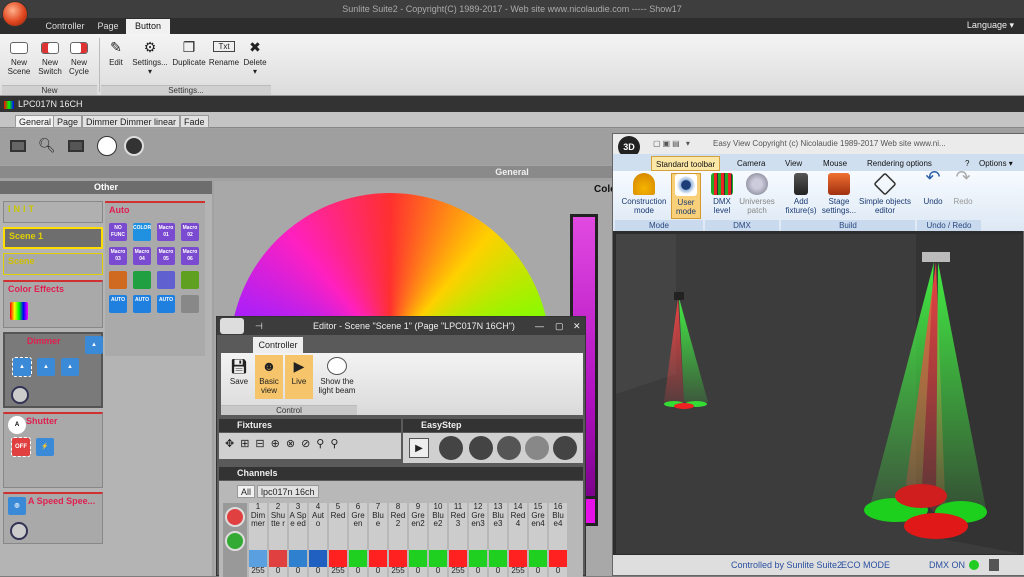 The height and width of the screenshot is (577, 1024). I want to click on tab-page: Page, so click(108, 26).